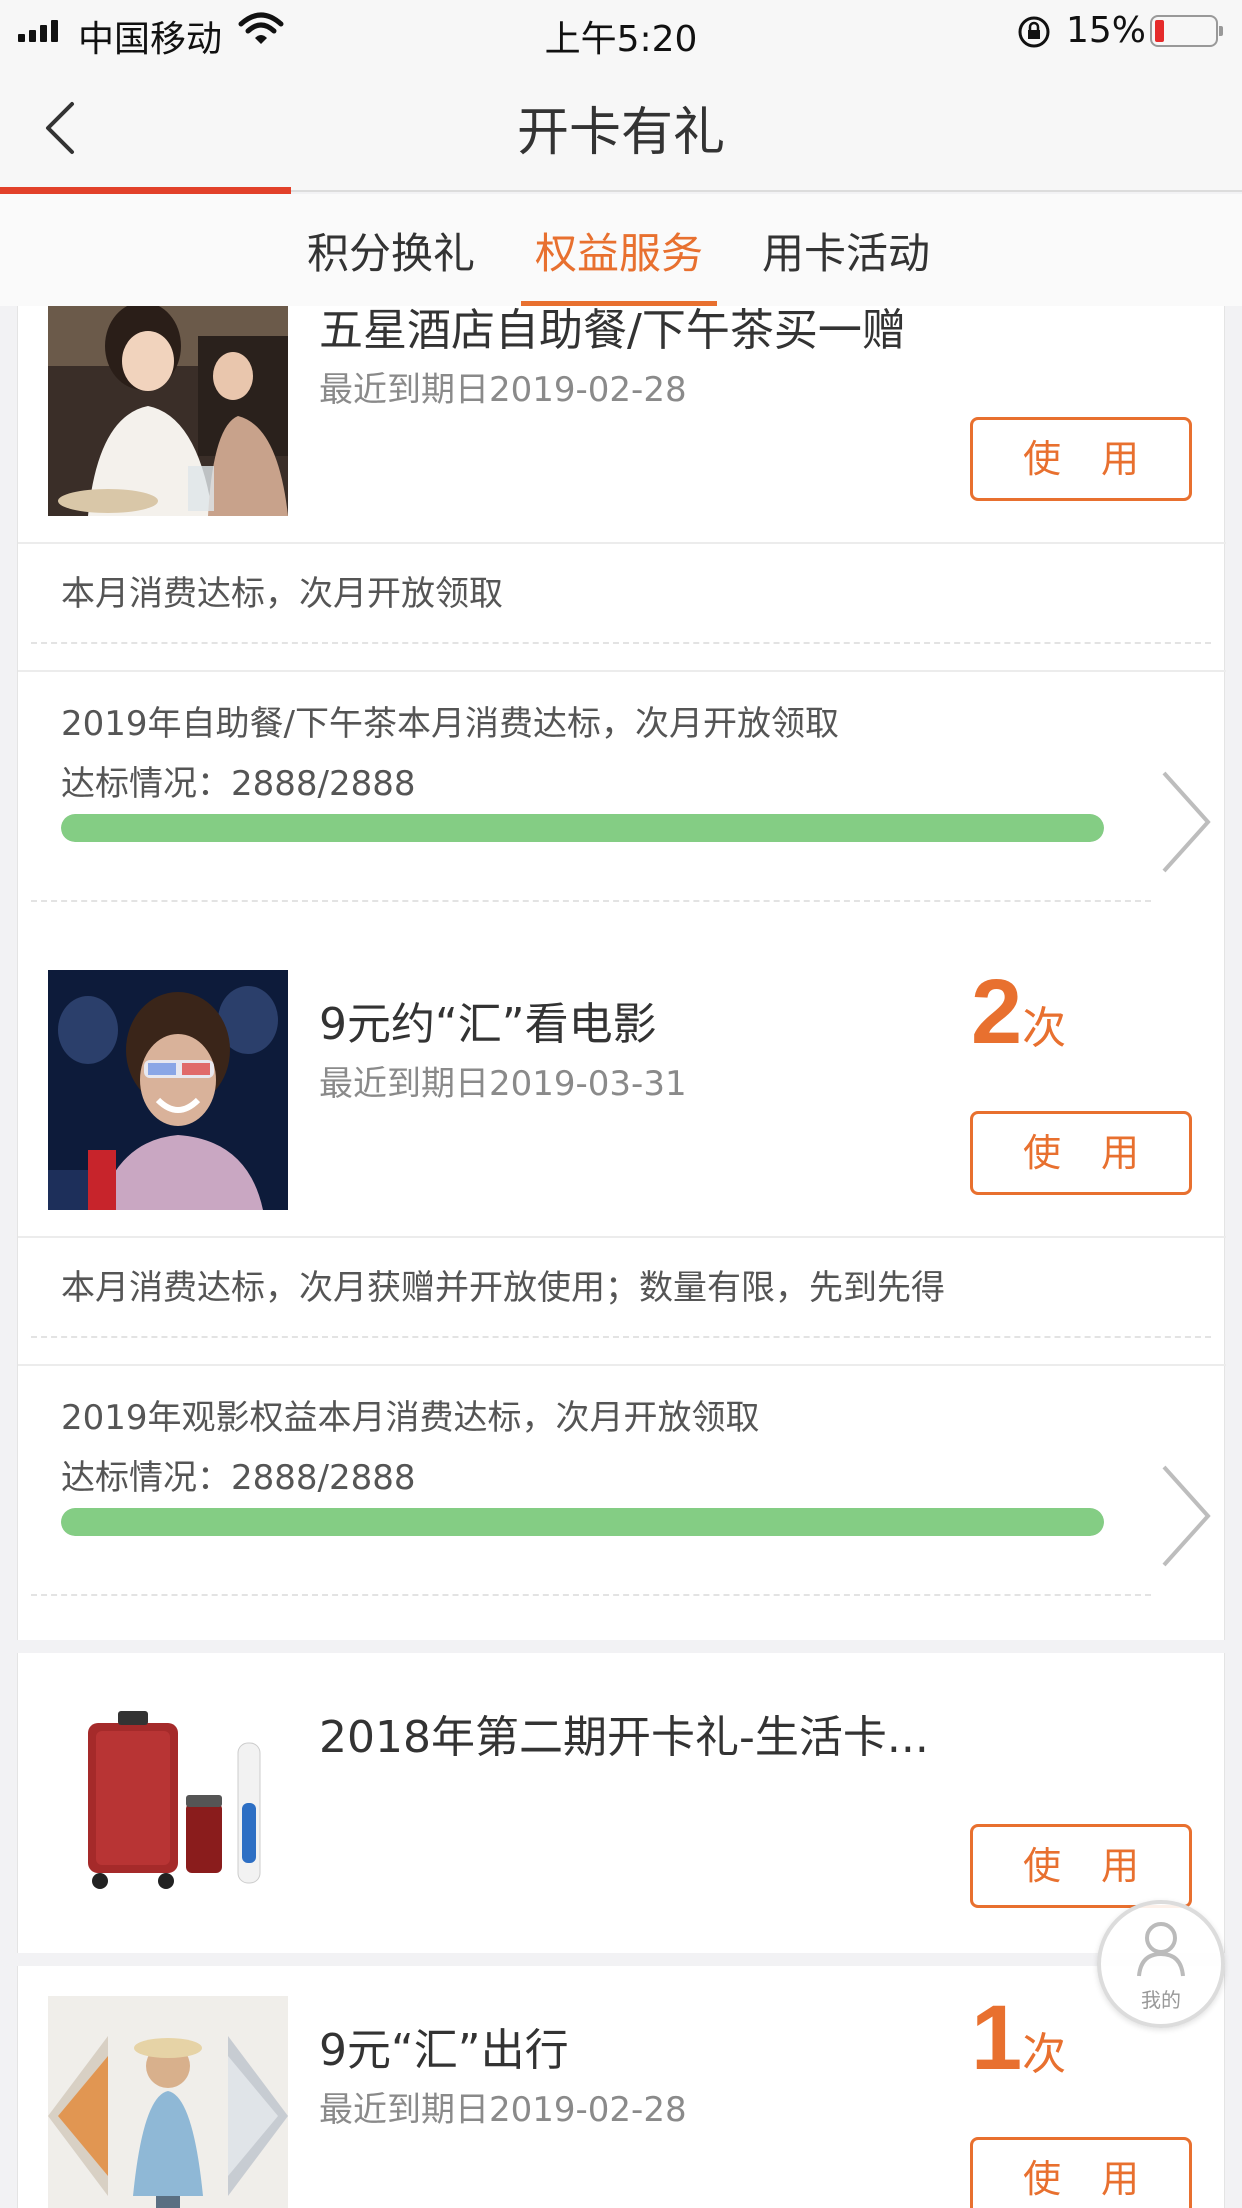 The width and height of the screenshot is (1242, 2208). Describe the element at coordinates (621, 2087) in the screenshot. I see `benefit-card-travel: 9元“汇”出行 最近到期日2019-02-28 1次 使用` at that location.